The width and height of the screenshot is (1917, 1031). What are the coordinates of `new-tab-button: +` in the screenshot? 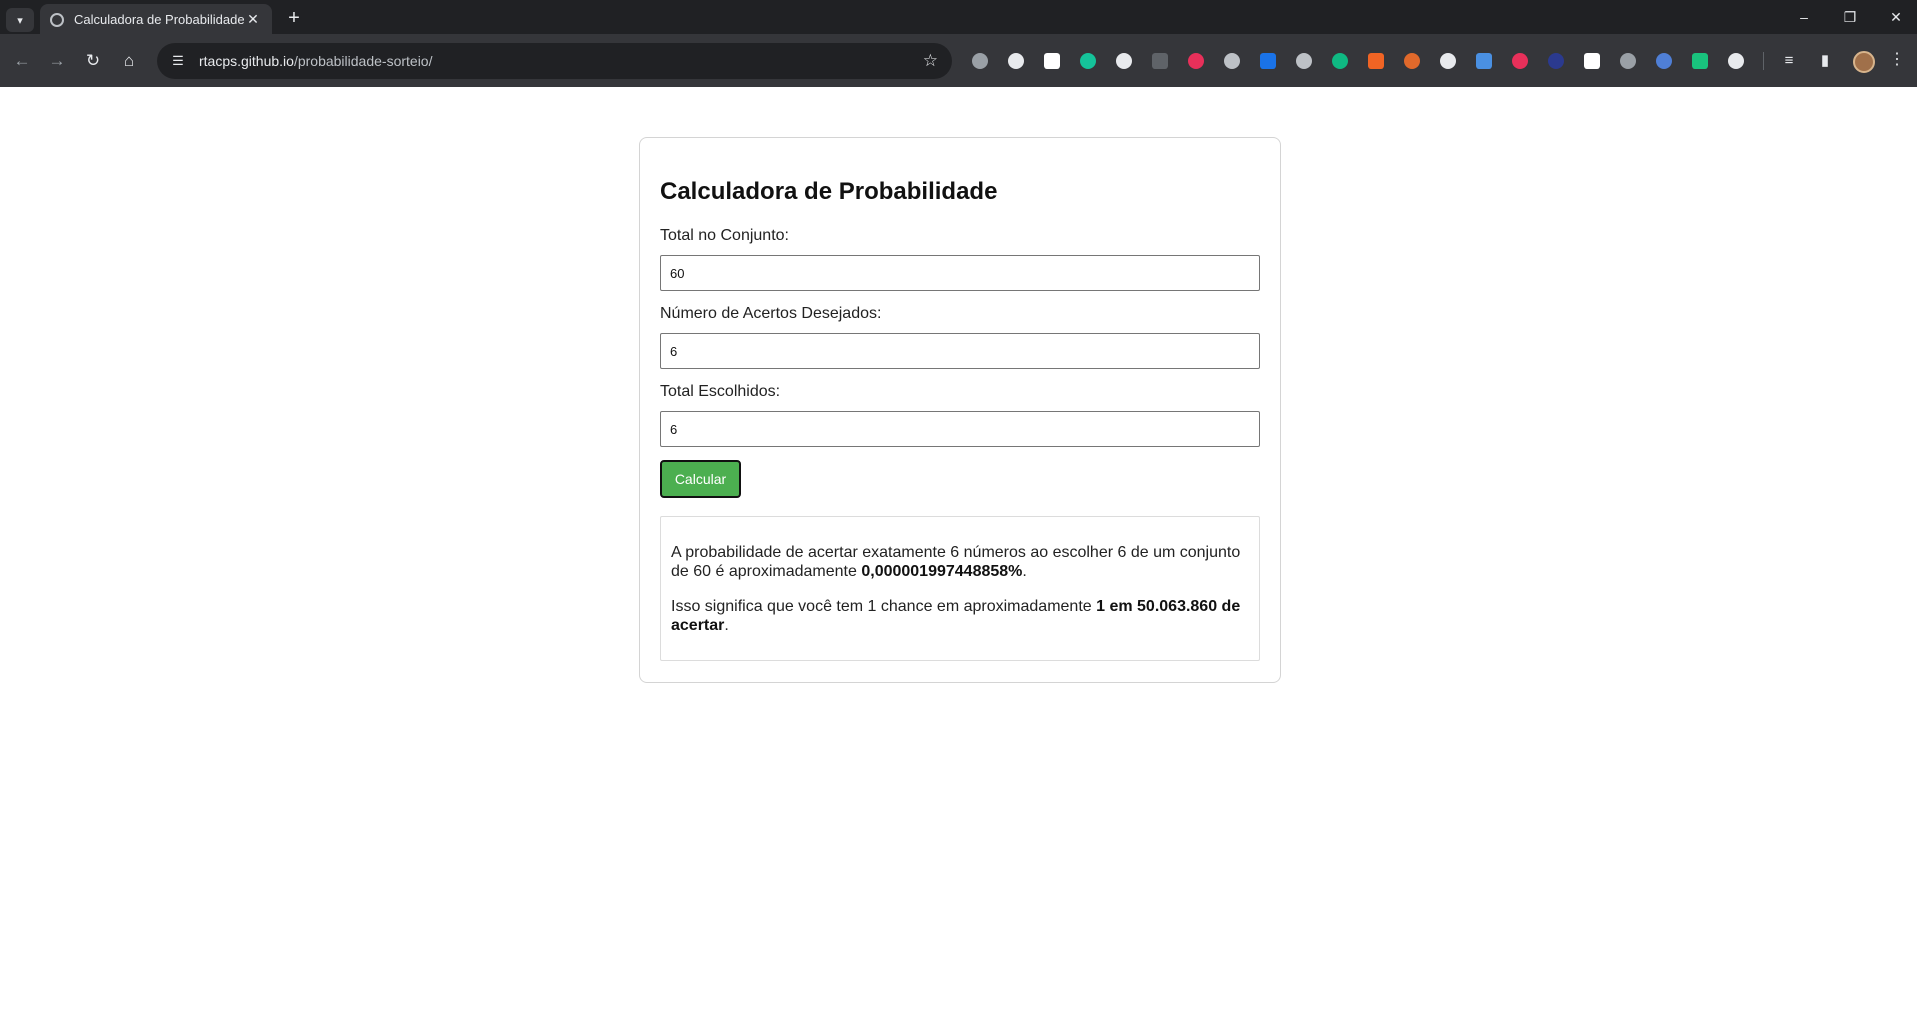 It's located at (294, 18).